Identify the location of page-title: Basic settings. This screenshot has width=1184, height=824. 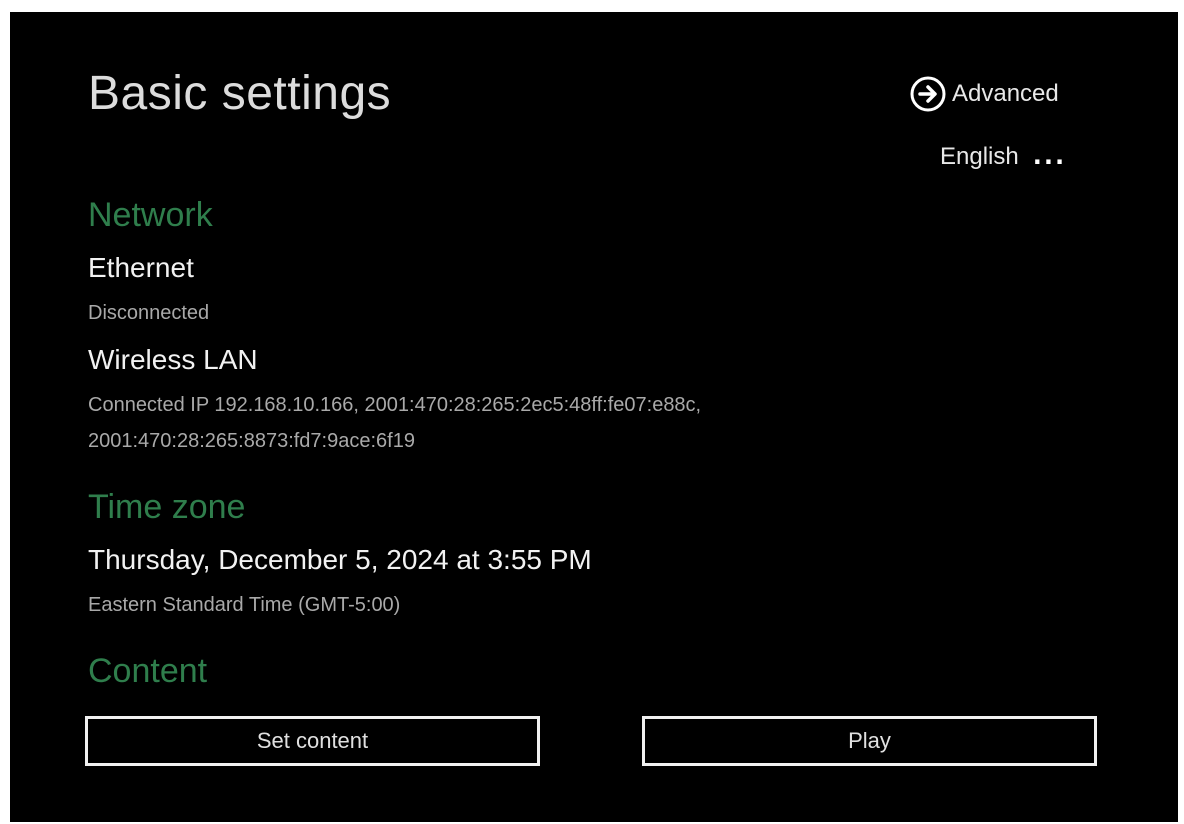
(240, 93).